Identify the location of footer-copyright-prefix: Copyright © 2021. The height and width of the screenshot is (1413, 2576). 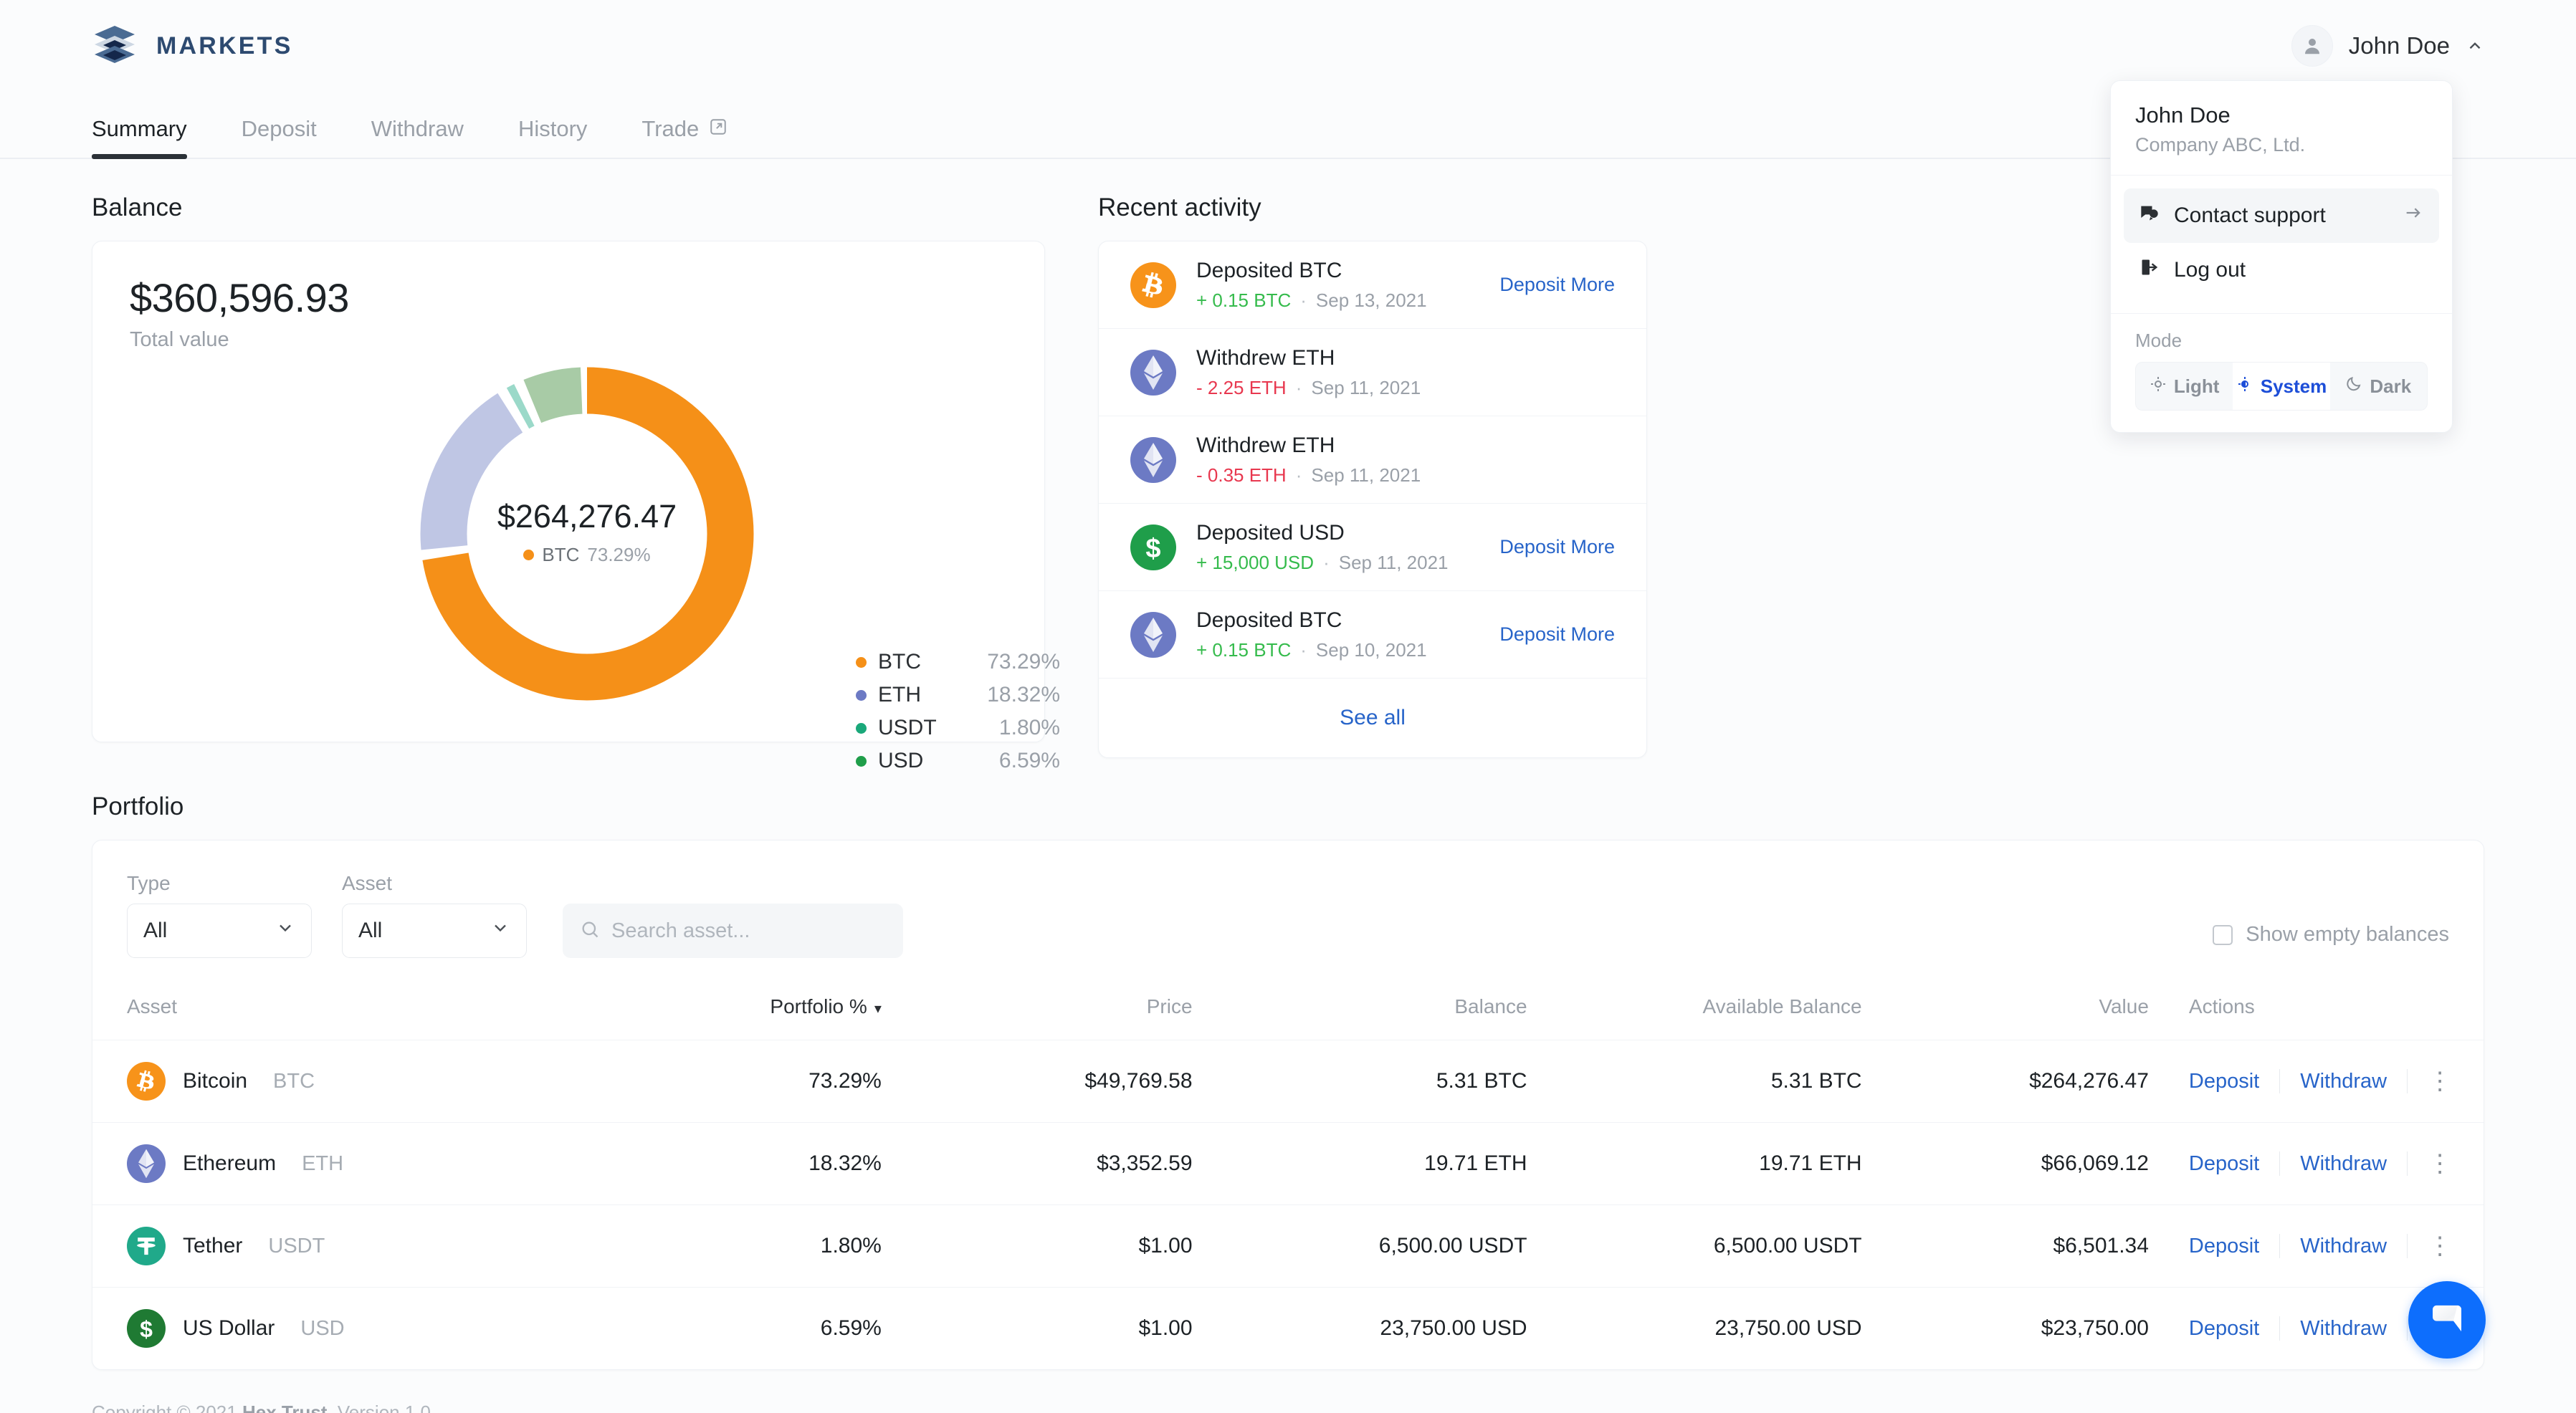
(167, 1407).